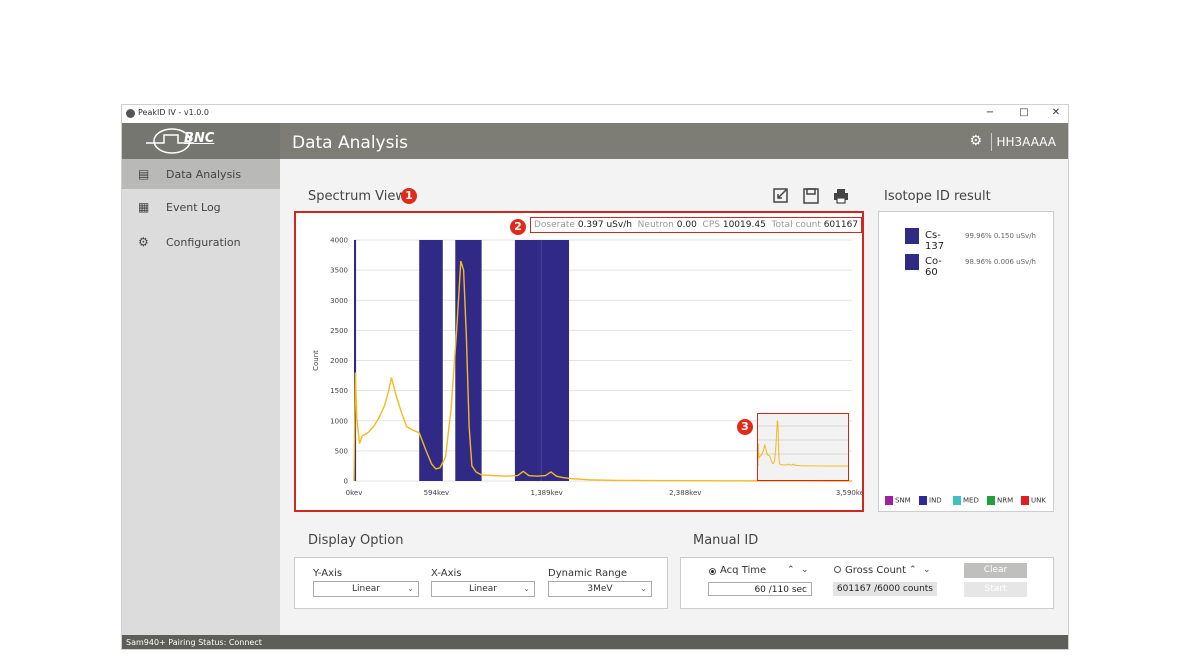 This screenshot has height=661, width=1193. Describe the element at coordinates (685, 493) in the screenshot. I see `x-tick-label: 2,388kev` at that location.